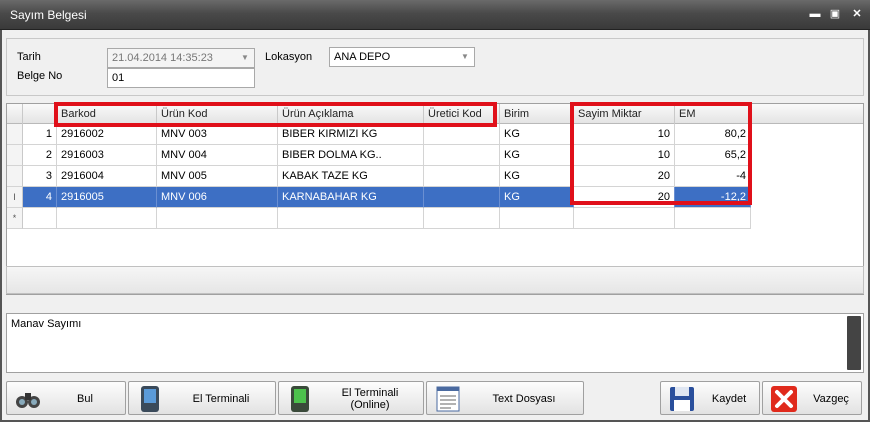 This screenshot has width=870, height=422. I want to click on new-row-indicator: *, so click(15, 218).